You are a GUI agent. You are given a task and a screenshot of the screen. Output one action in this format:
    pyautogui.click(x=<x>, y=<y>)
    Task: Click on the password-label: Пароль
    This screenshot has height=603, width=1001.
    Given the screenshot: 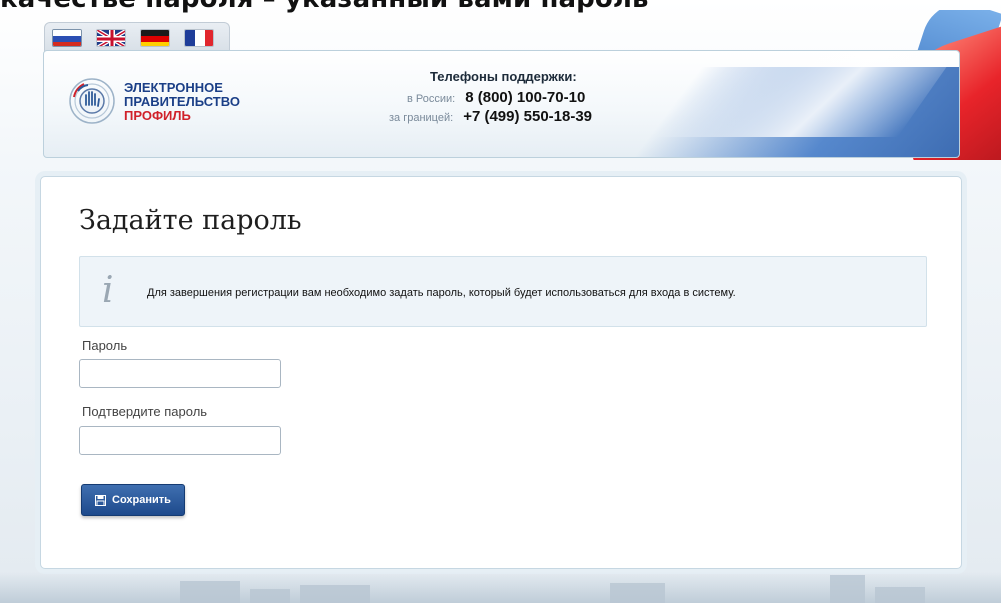 What is the action you would take?
    pyautogui.click(x=105, y=345)
    